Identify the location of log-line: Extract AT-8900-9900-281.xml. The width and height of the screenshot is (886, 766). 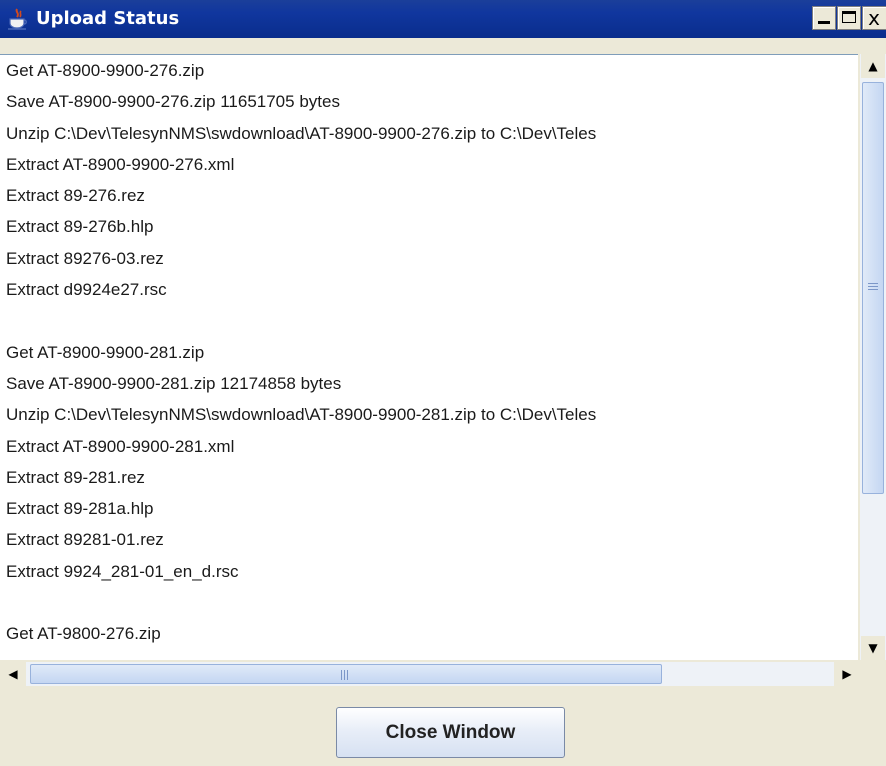
(120, 446).